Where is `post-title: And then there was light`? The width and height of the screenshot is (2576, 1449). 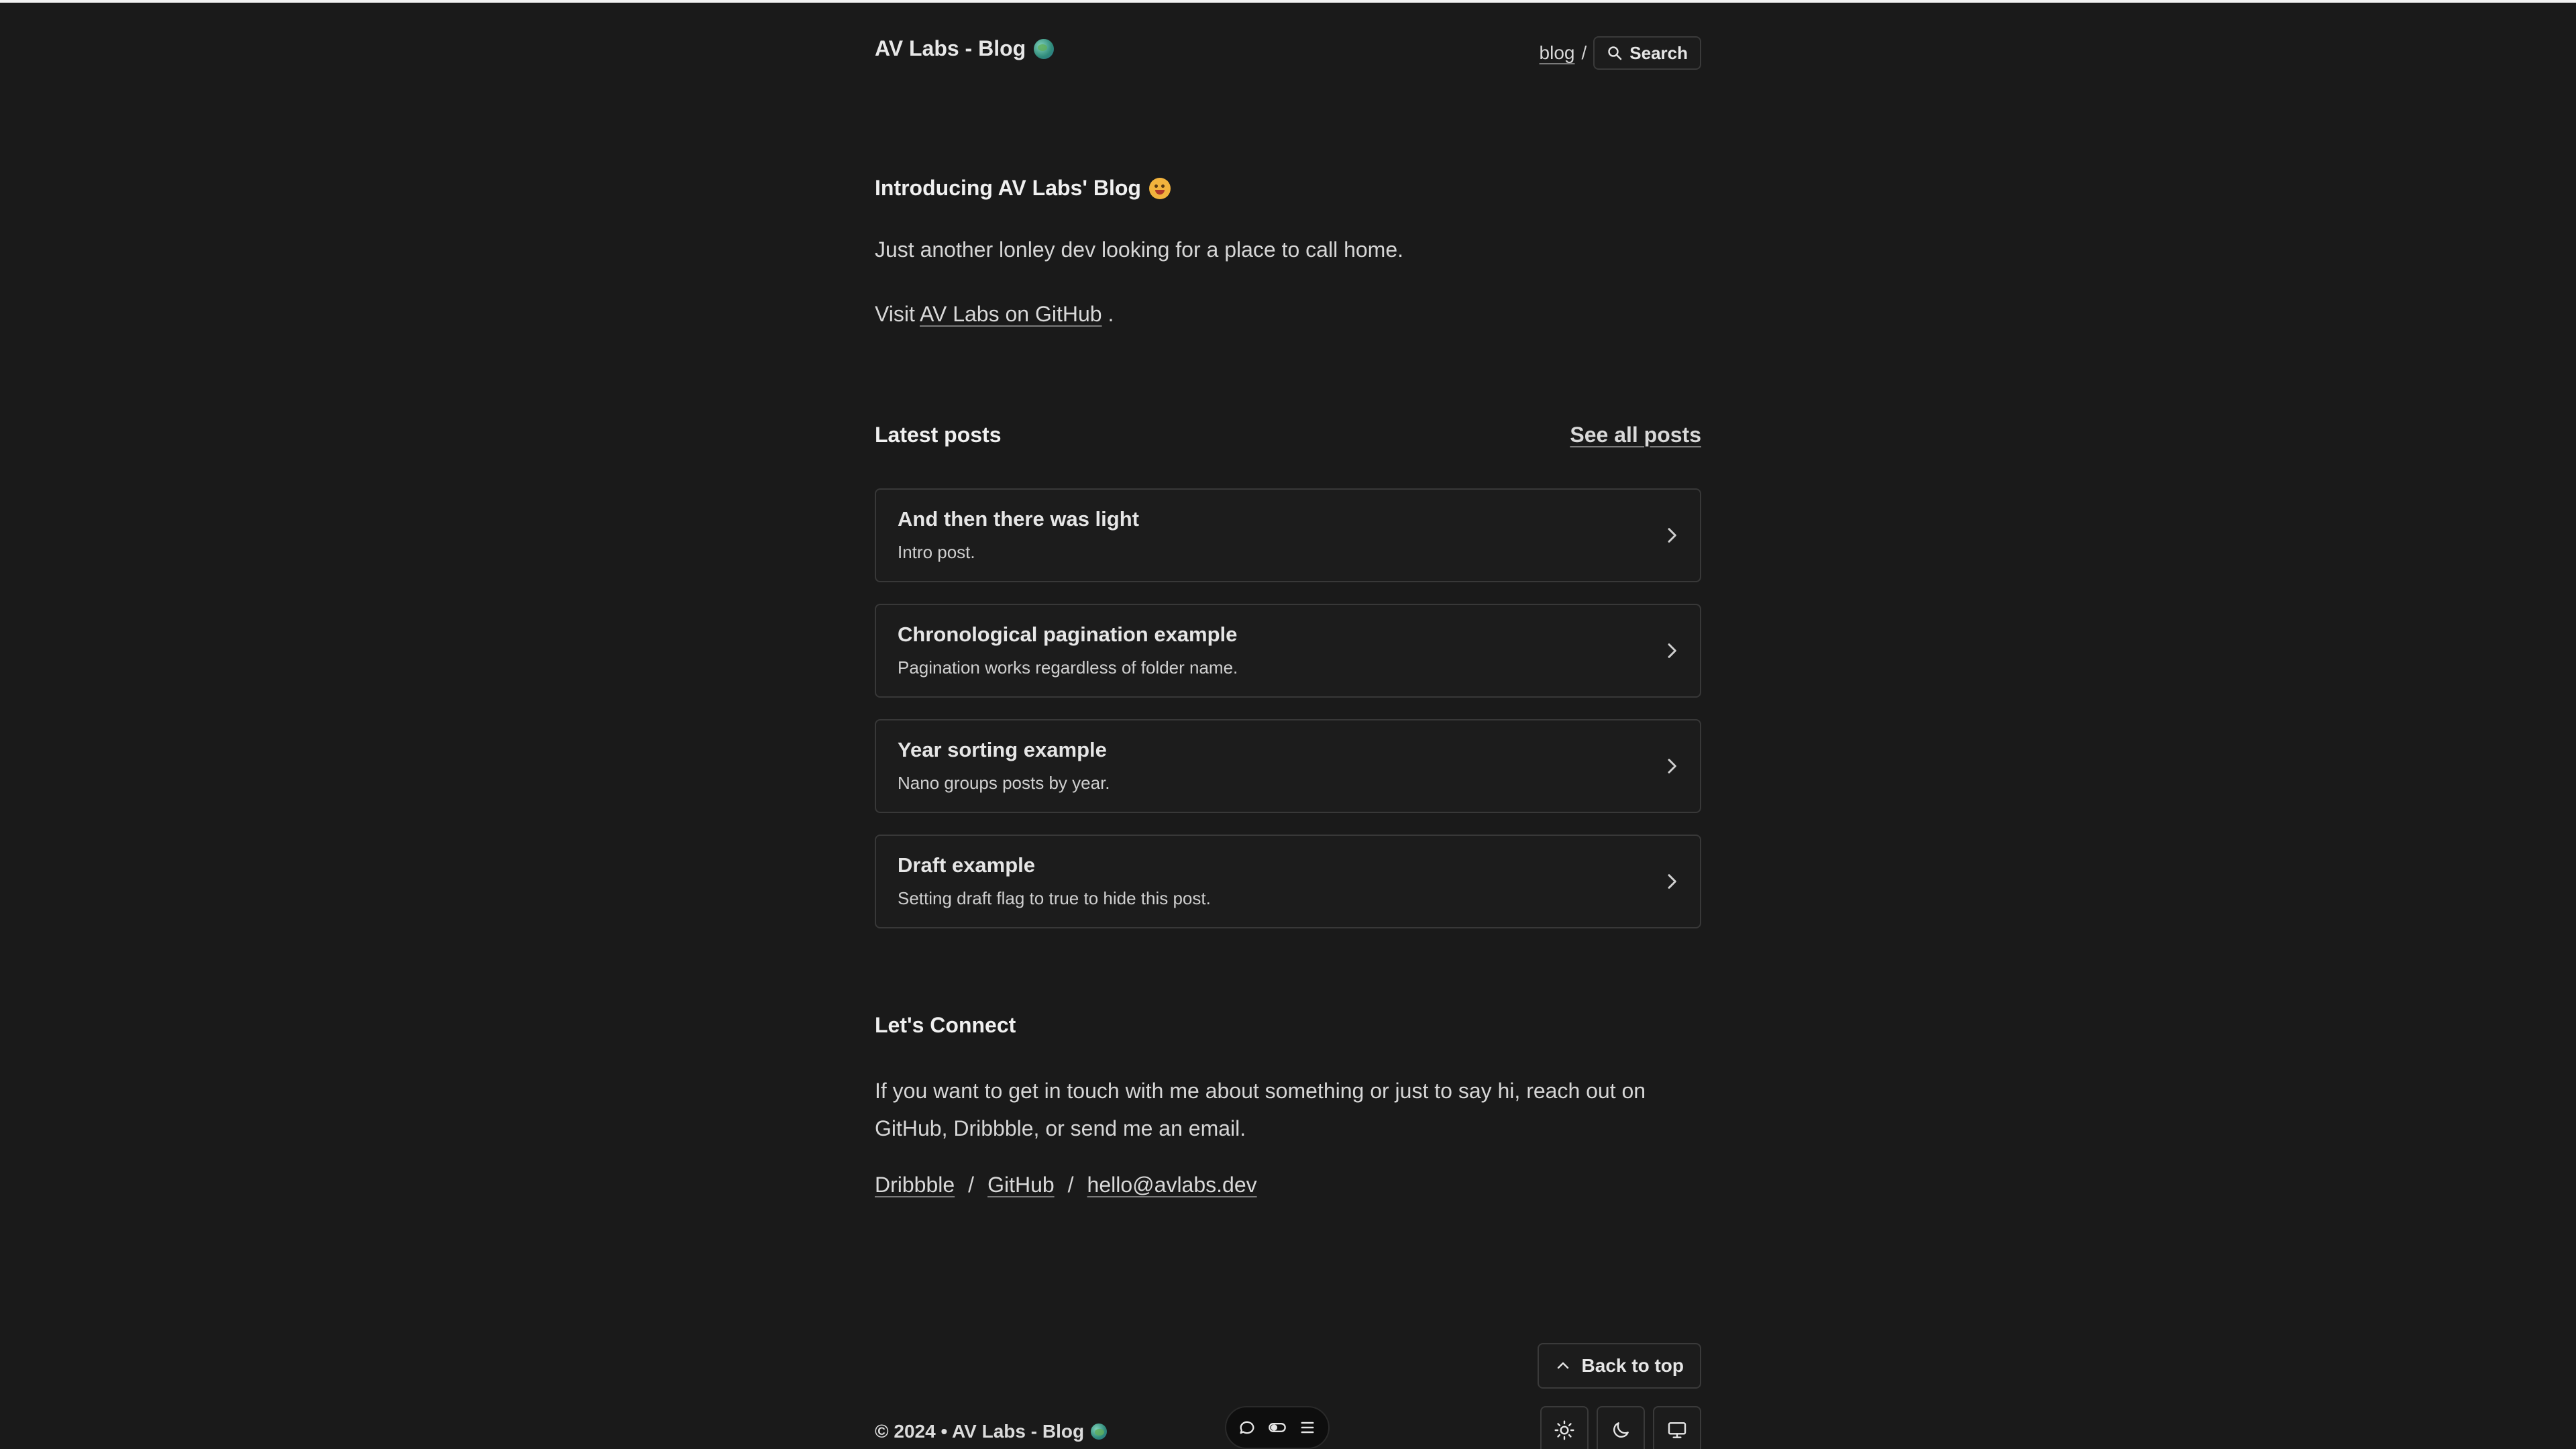
post-title: And then there was light is located at coordinates (1018, 519).